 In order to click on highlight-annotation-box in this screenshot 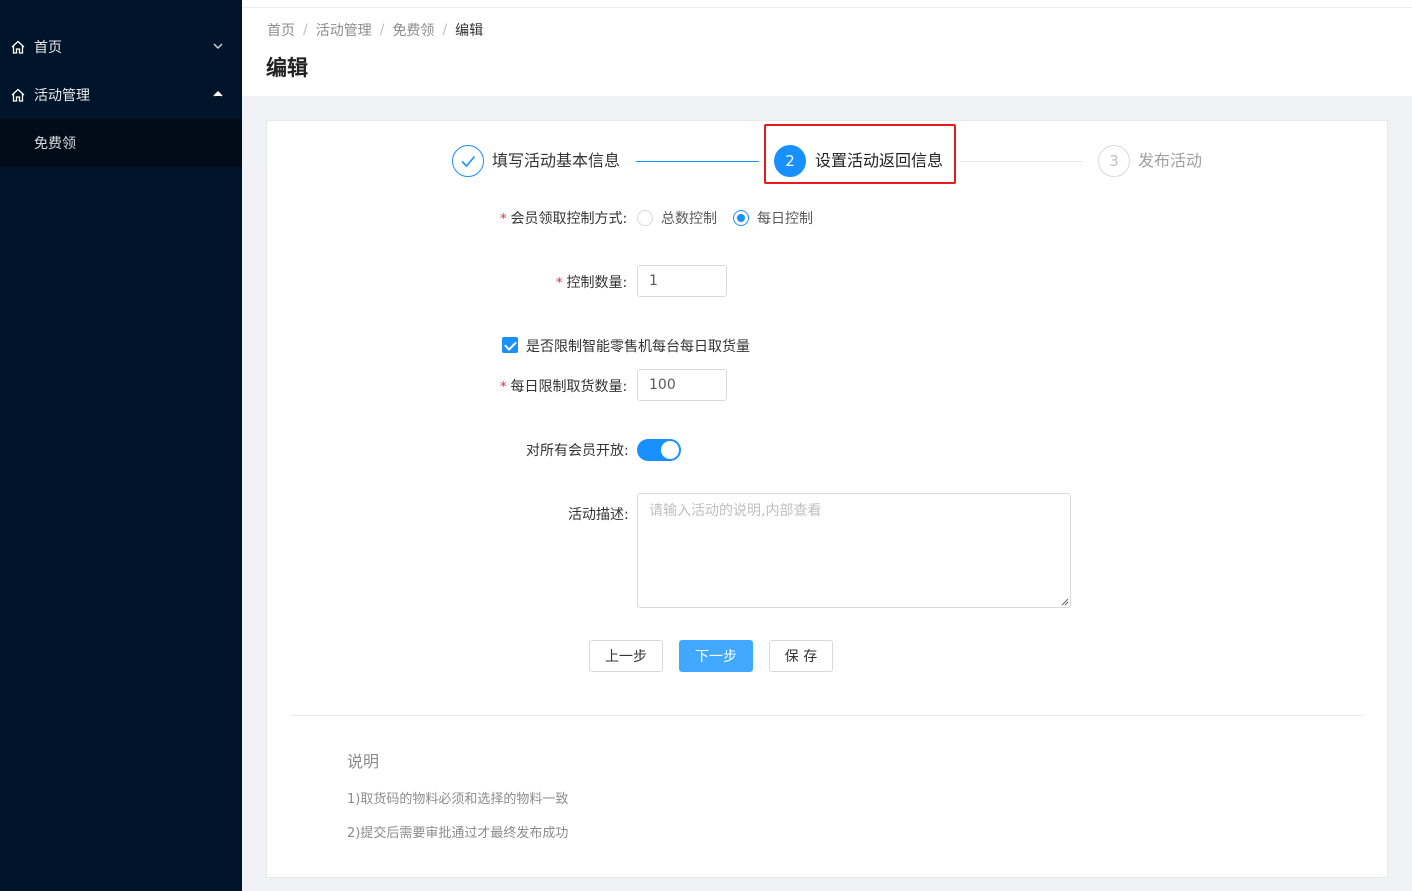, I will do `click(860, 154)`.